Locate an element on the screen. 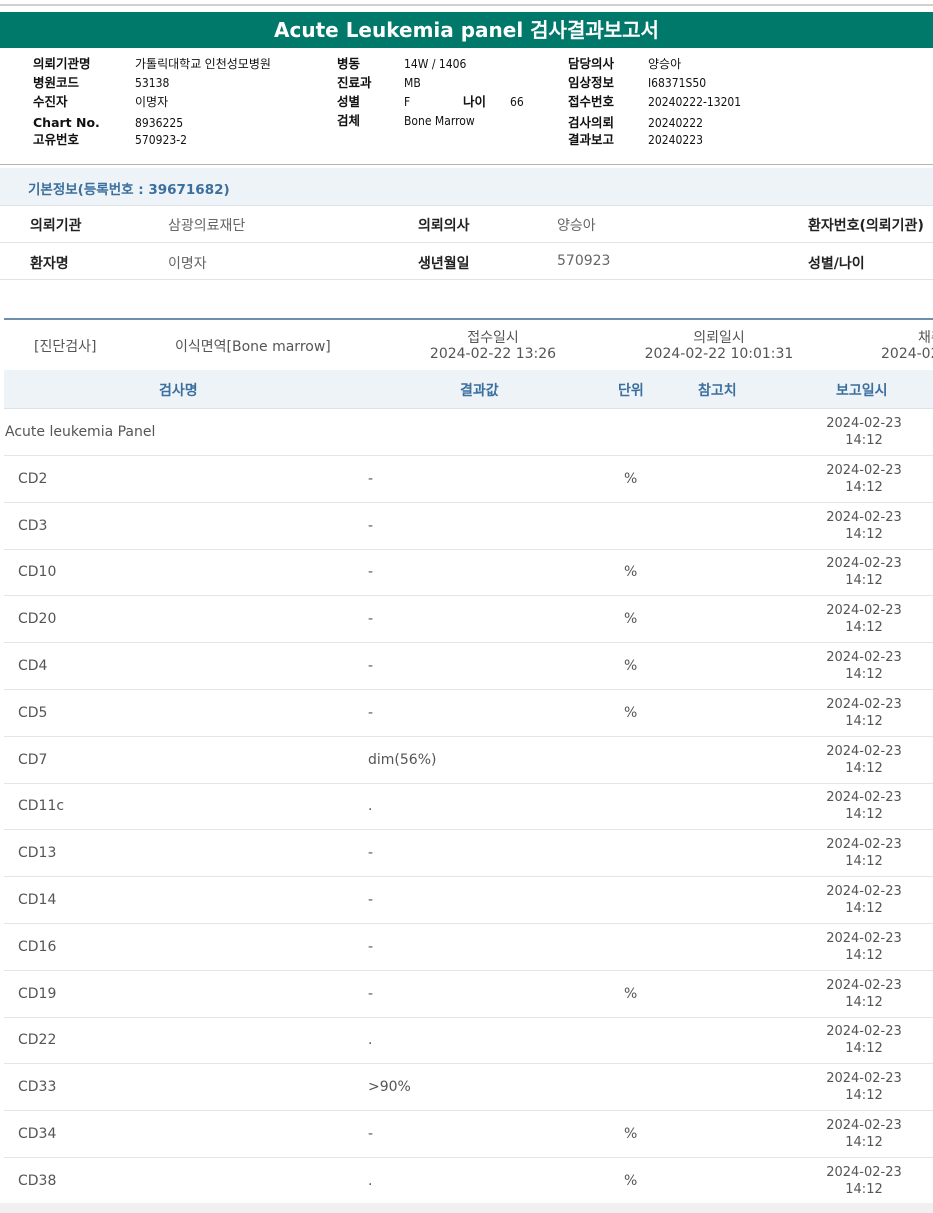 This screenshot has width=933, height=1213. header-label: 접수번호 is located at coordinates (591, 101).